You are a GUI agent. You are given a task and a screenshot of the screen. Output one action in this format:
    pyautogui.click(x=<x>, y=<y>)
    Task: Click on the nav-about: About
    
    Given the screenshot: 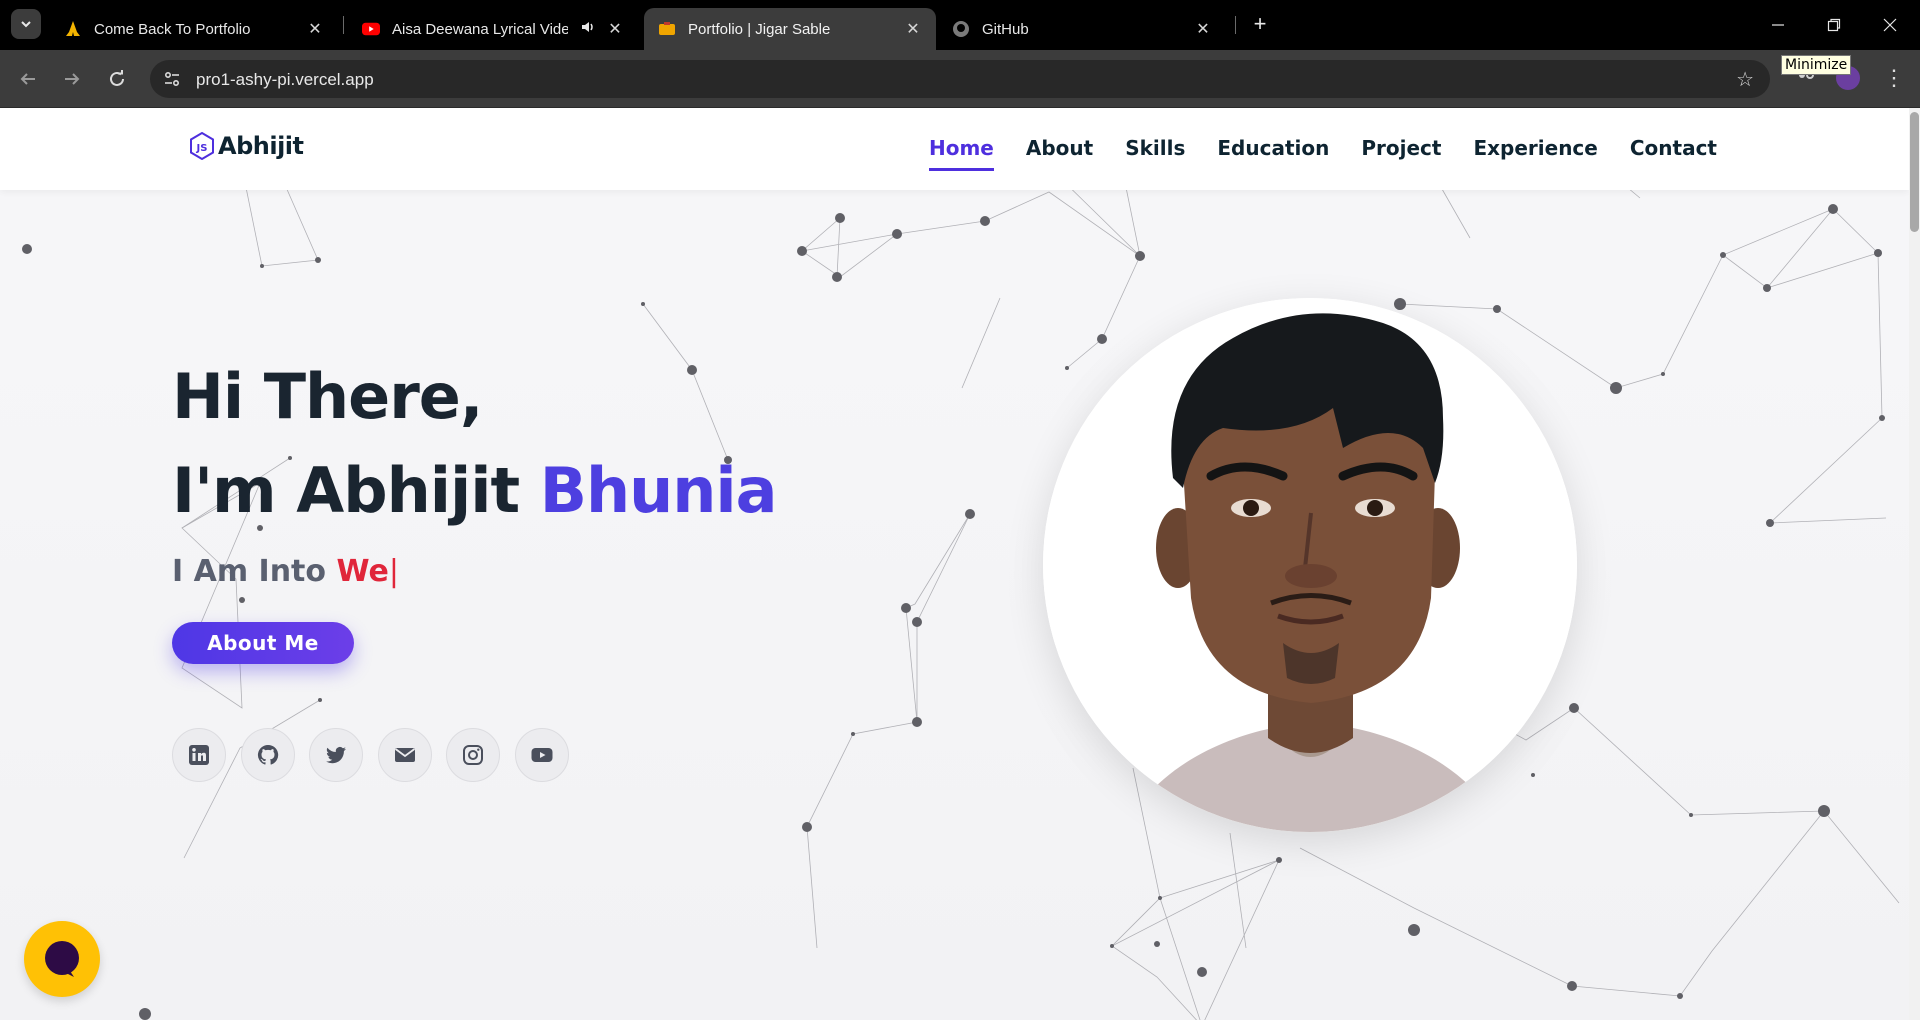 What is the action you would take?
    pyautogui.click(x=1059, y=153)
    